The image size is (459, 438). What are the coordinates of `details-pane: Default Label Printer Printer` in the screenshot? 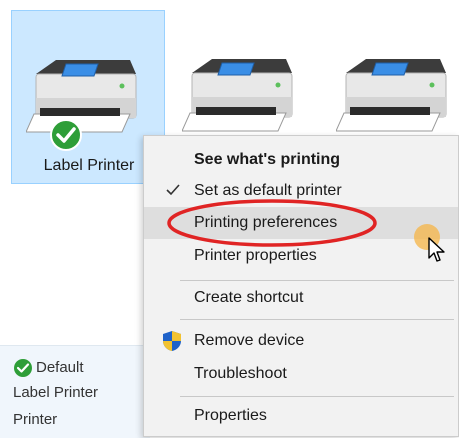 It's located at (75, 391).